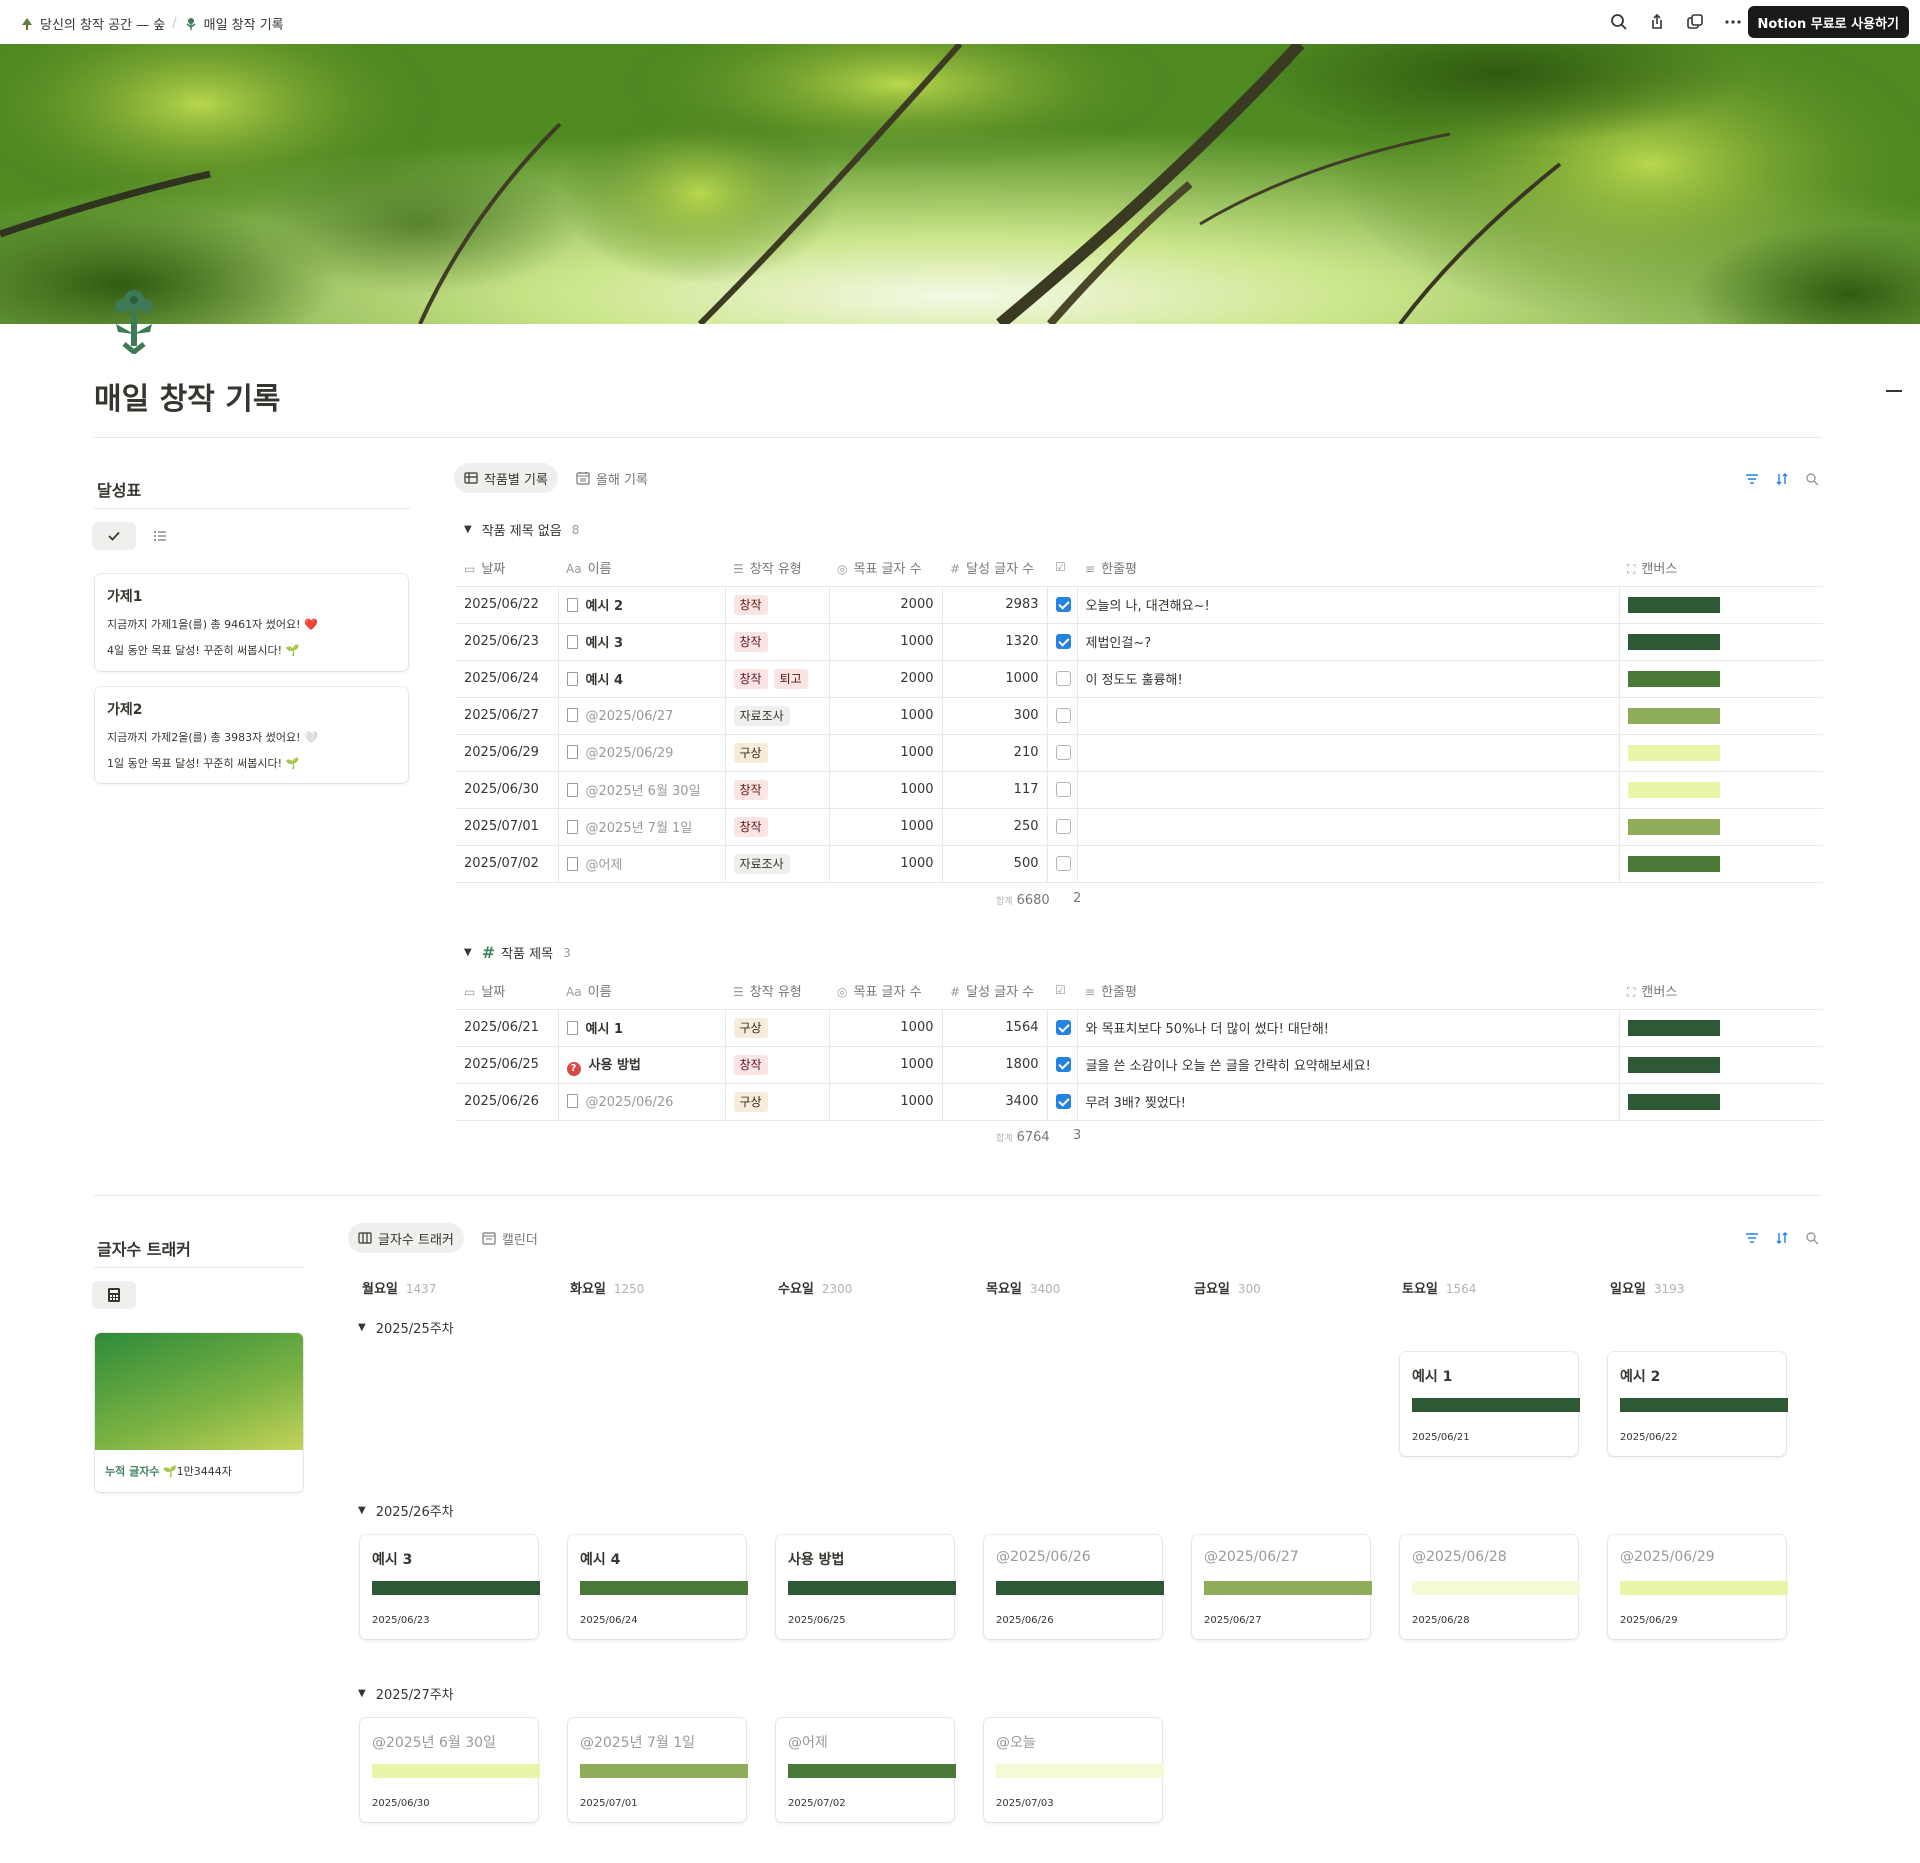  I want to click on date-cell: 2025/06/22, so click(507, 604).